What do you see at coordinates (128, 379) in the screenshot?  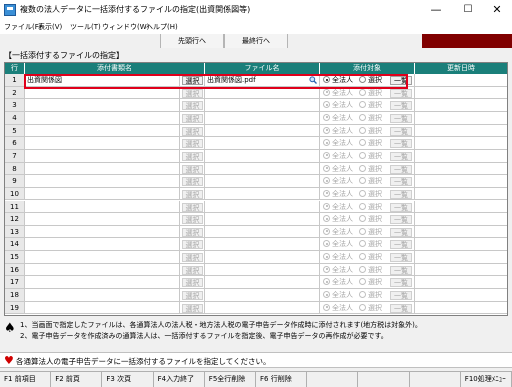 I see `fkey-3: F3 次頁` at bounding box center [128, 379].